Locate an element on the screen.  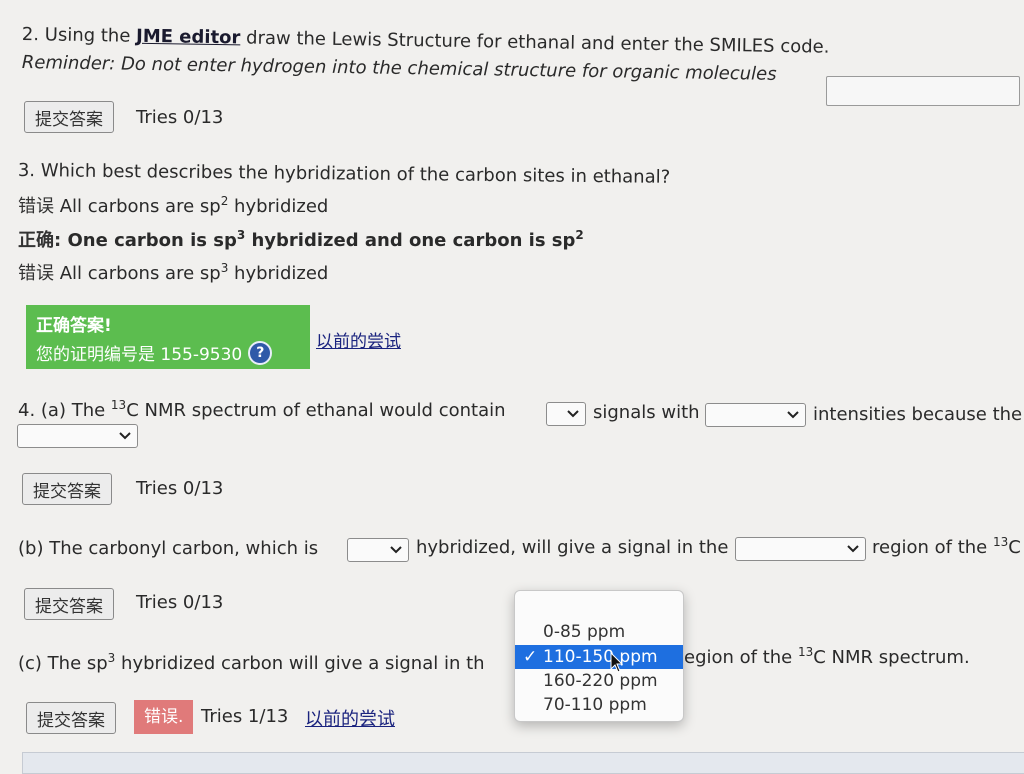
mouse-cursor-icon is located at coordinates (617, 662).